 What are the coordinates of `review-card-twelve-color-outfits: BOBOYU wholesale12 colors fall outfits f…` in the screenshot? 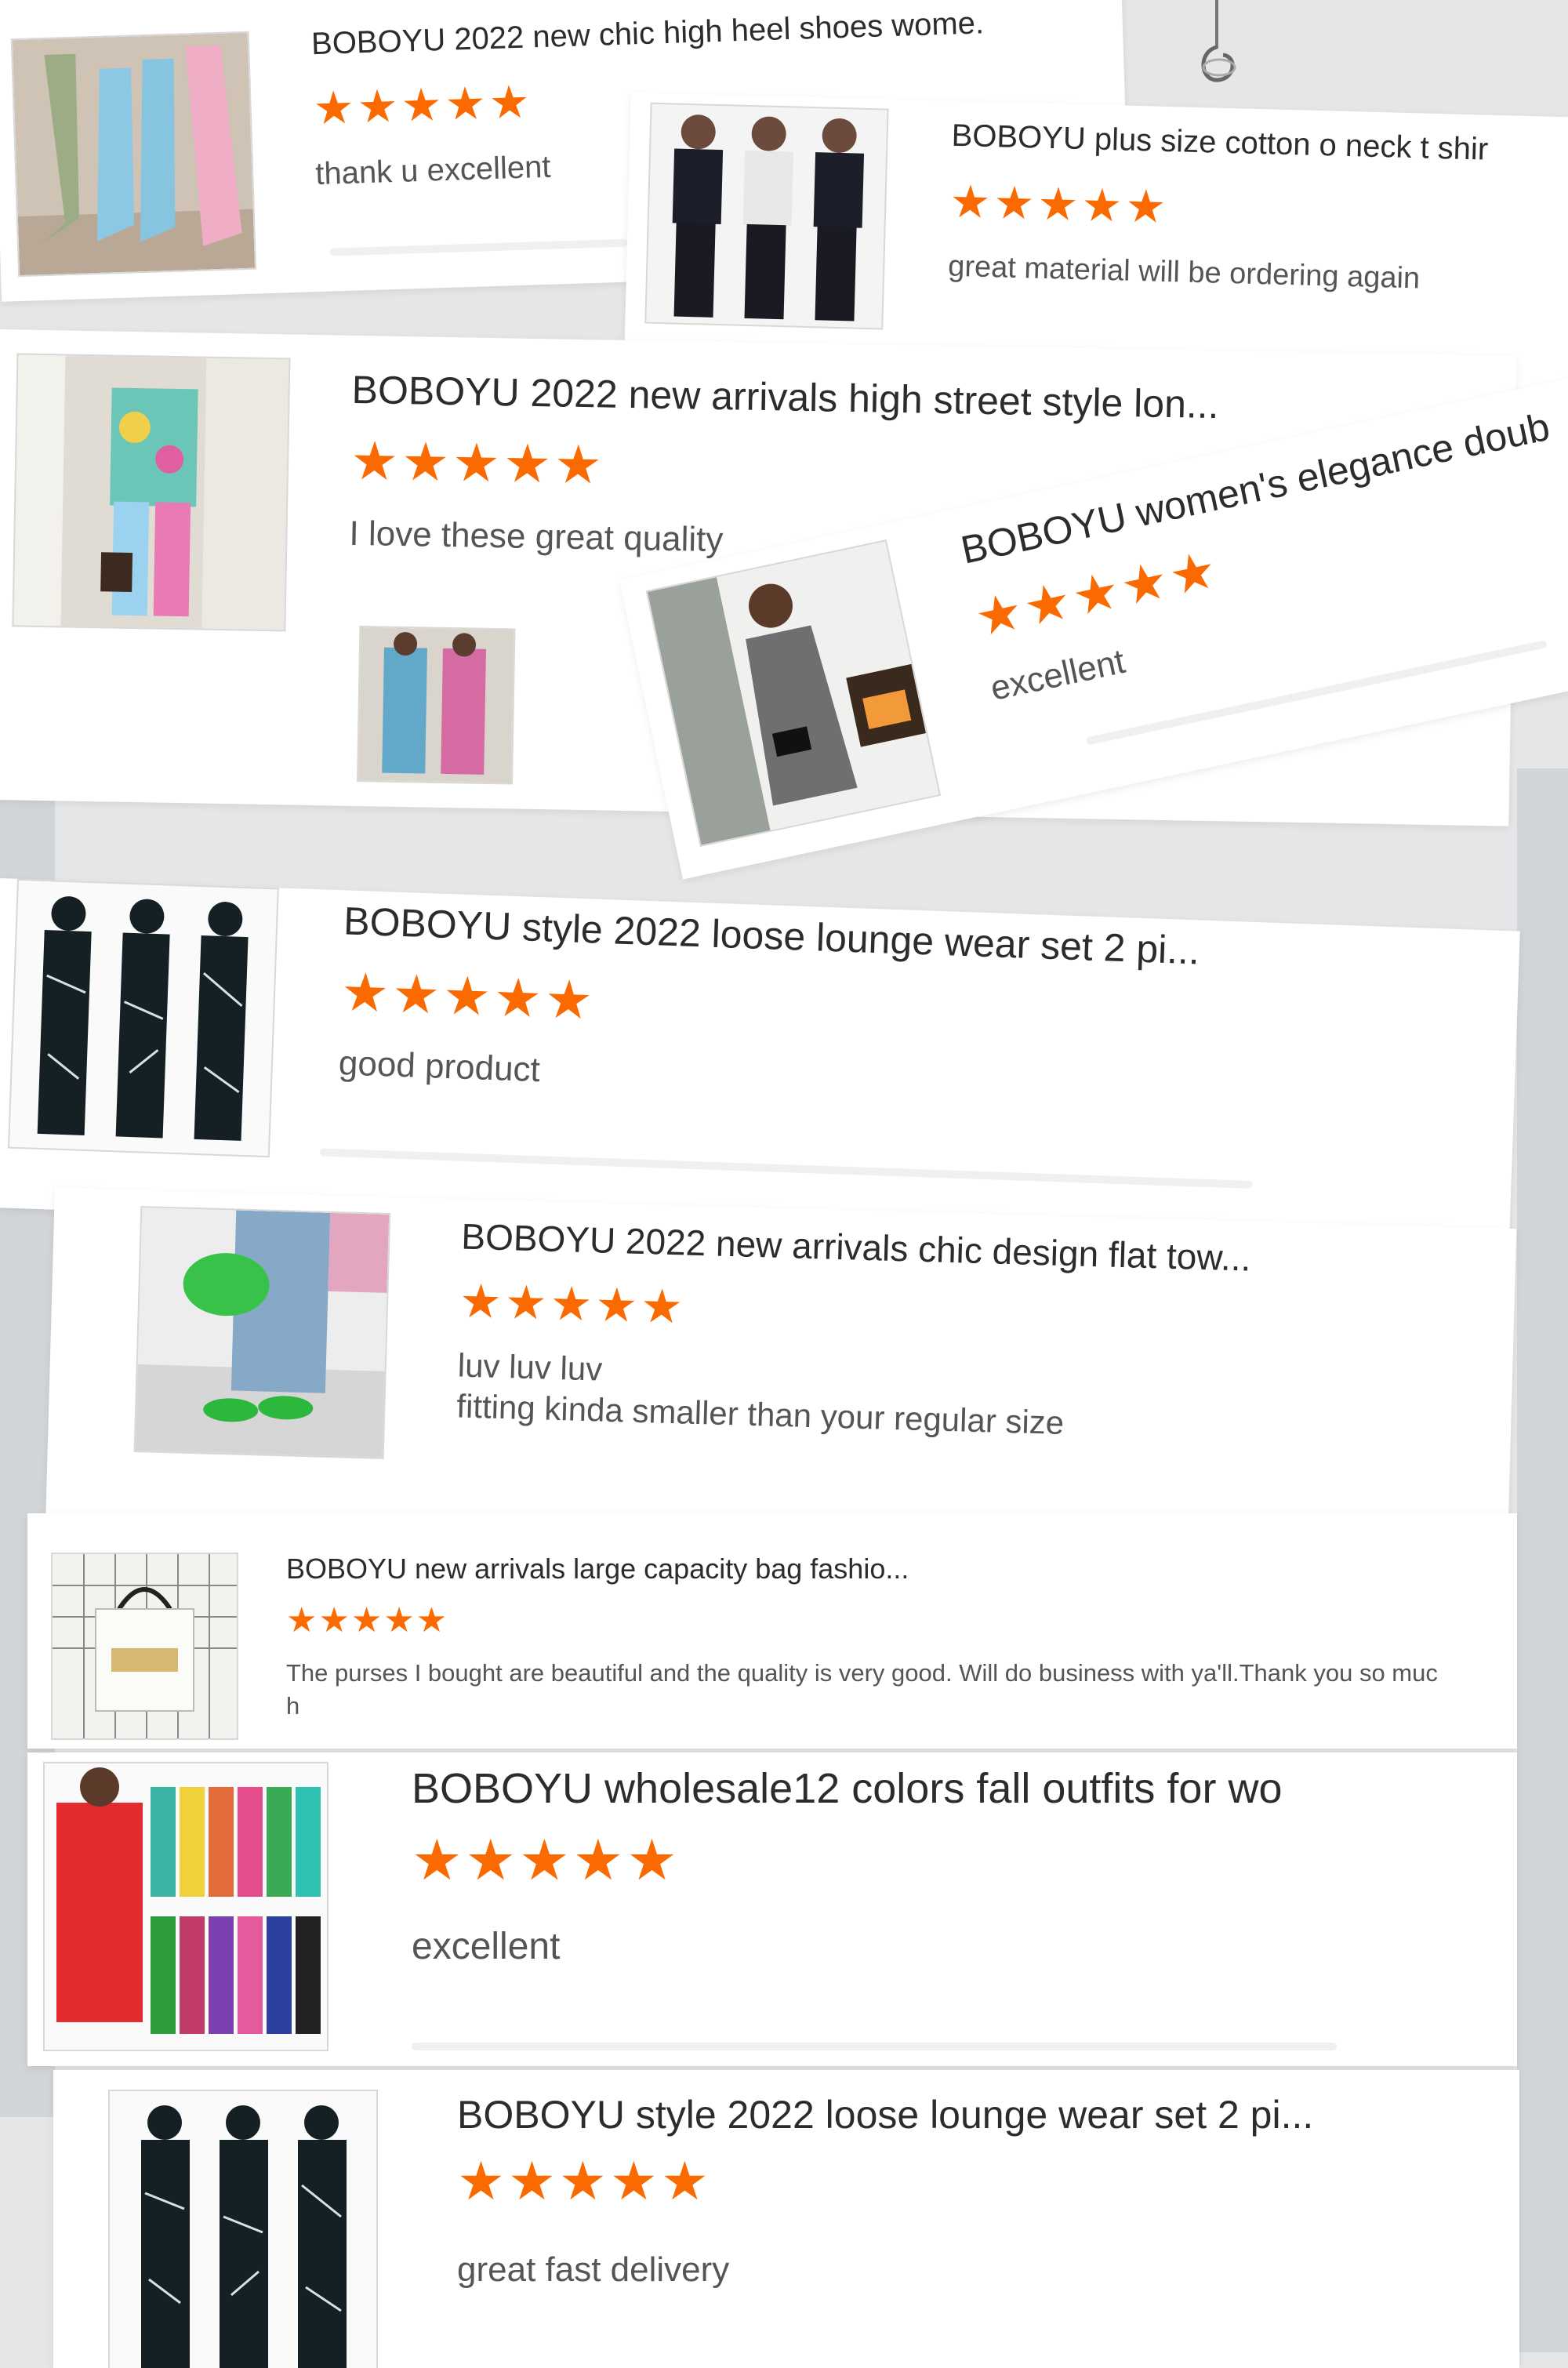 It's located at (772, 1909).